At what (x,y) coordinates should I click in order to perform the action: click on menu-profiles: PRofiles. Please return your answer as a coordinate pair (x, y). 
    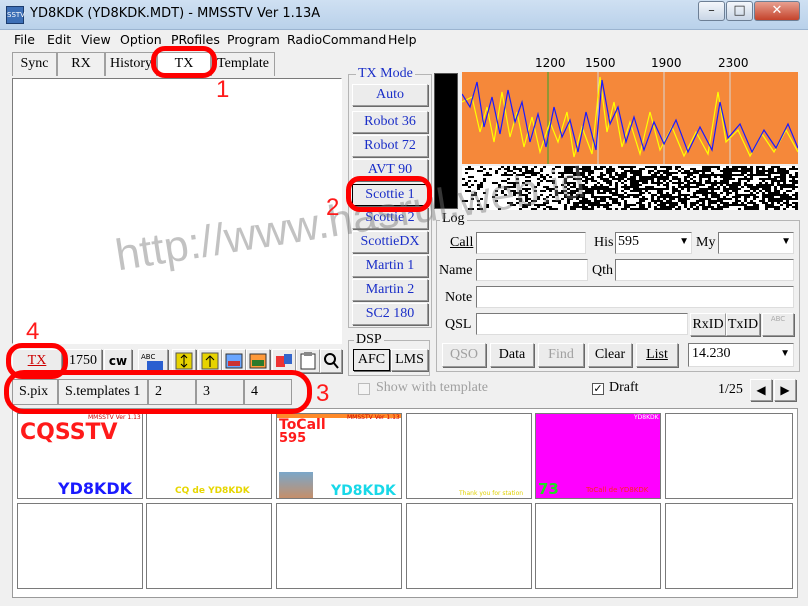
    Looking at the image, I should click on (195, 39).